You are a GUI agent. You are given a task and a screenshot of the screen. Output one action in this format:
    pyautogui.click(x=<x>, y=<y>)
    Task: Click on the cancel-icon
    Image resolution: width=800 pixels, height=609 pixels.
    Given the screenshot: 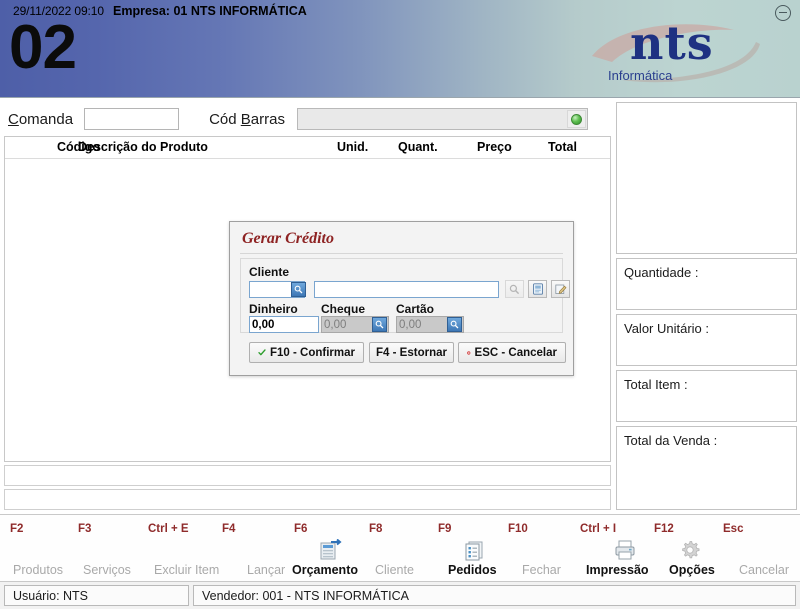 What is the action you would take?
    pyautogui.click(x=469, y=352)
    